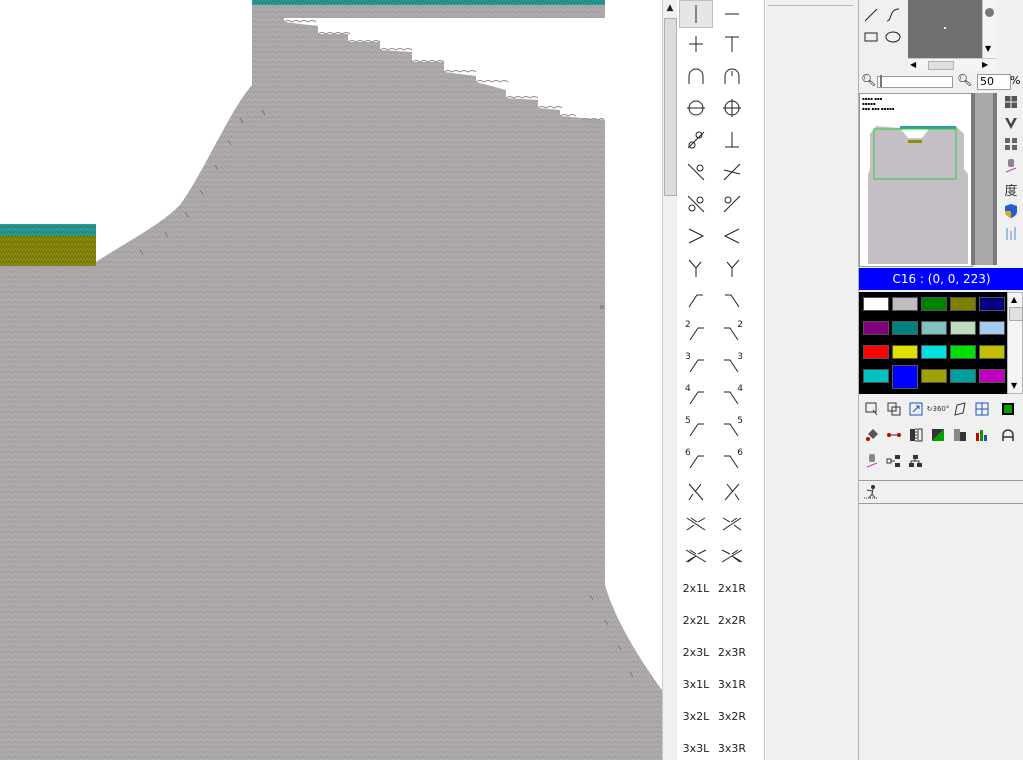  Describe the element at coordinates (871, 494) in the screenshot. I see `knitter-figure-icon` at that location.